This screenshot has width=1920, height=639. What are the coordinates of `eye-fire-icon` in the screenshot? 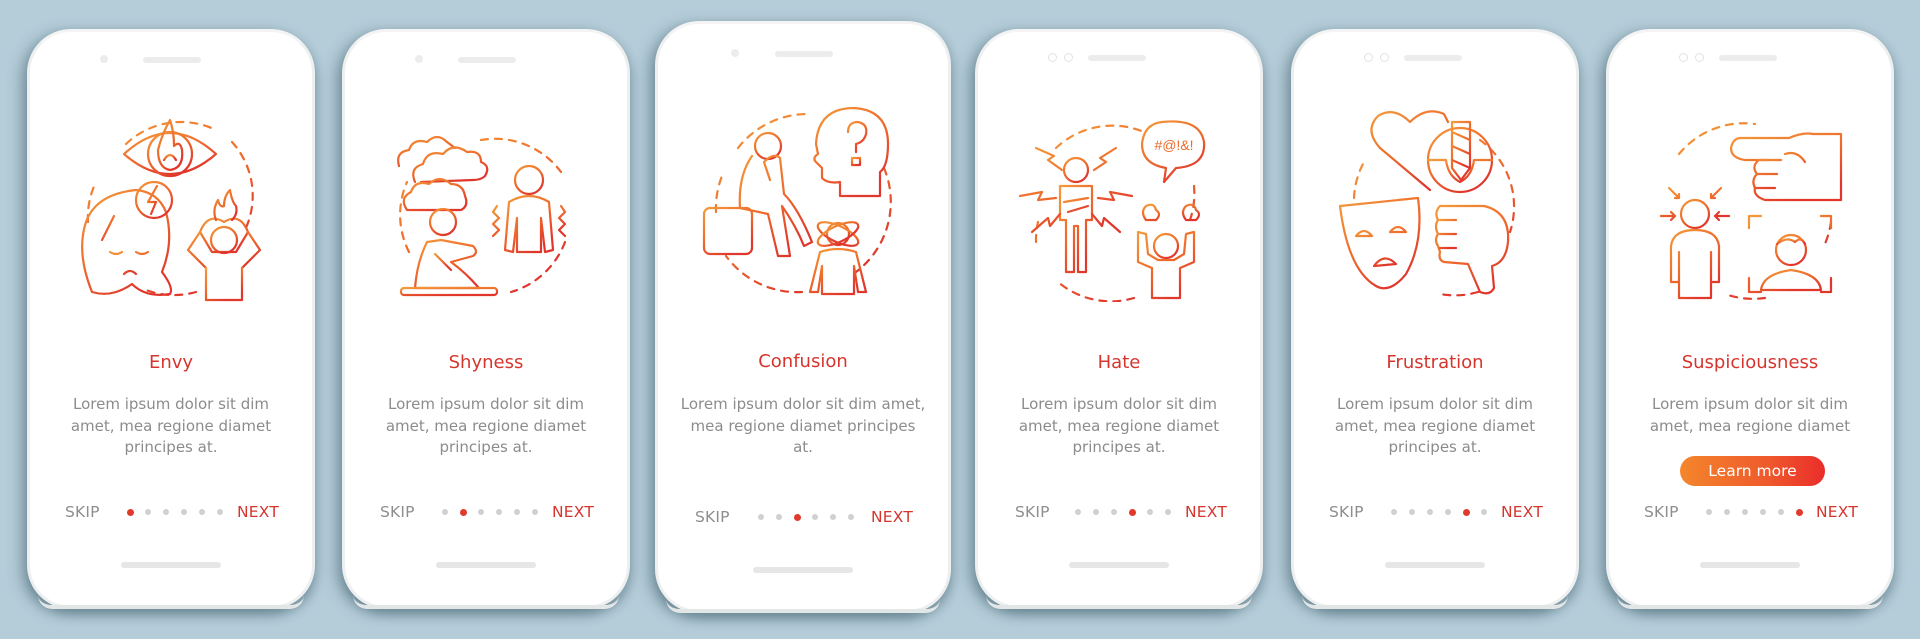 It's located at (170, 148).